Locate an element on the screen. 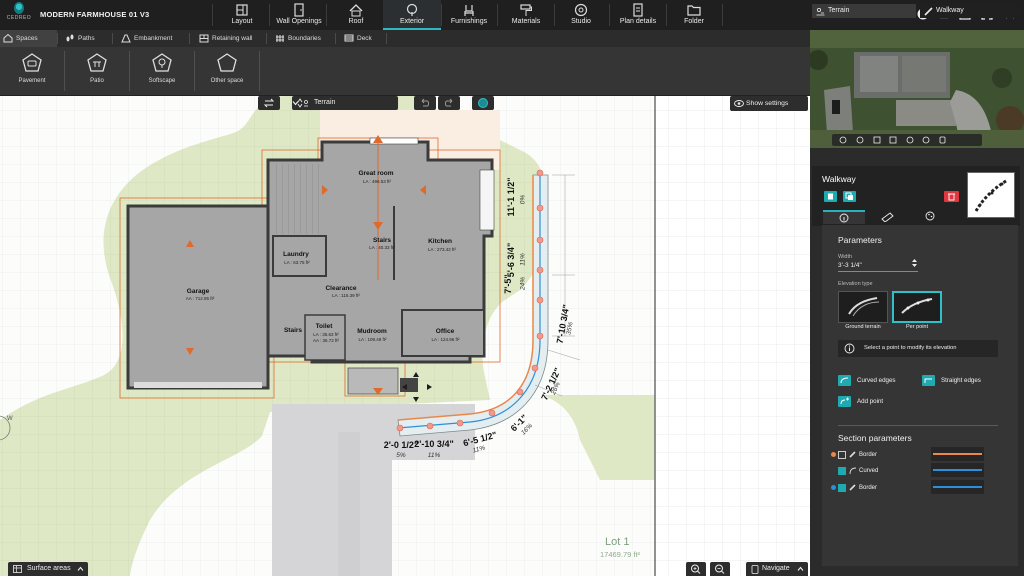 The width and height of the screenshot is (1024, 578). render-icon is located at coordinates (483, 103).